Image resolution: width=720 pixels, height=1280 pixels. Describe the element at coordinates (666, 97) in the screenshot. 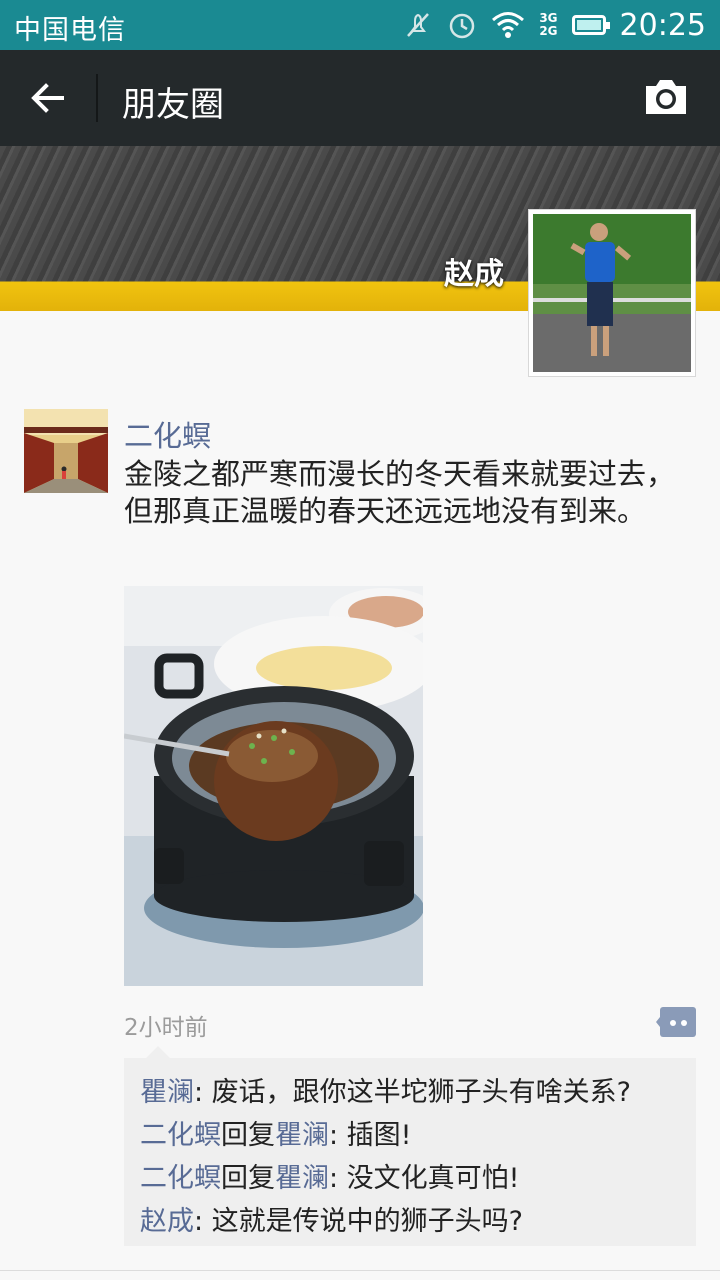

I see `camera-icon` at that location.